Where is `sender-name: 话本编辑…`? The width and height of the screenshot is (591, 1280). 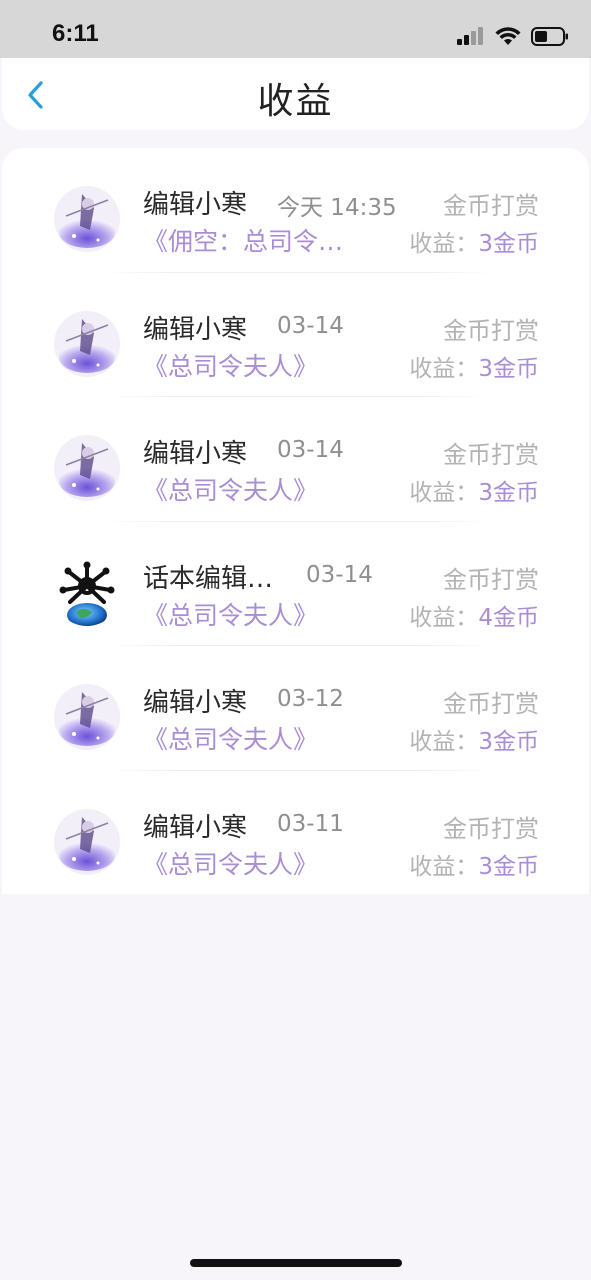 sender-name: 话本编辑… is located at coordinates (208, 578).